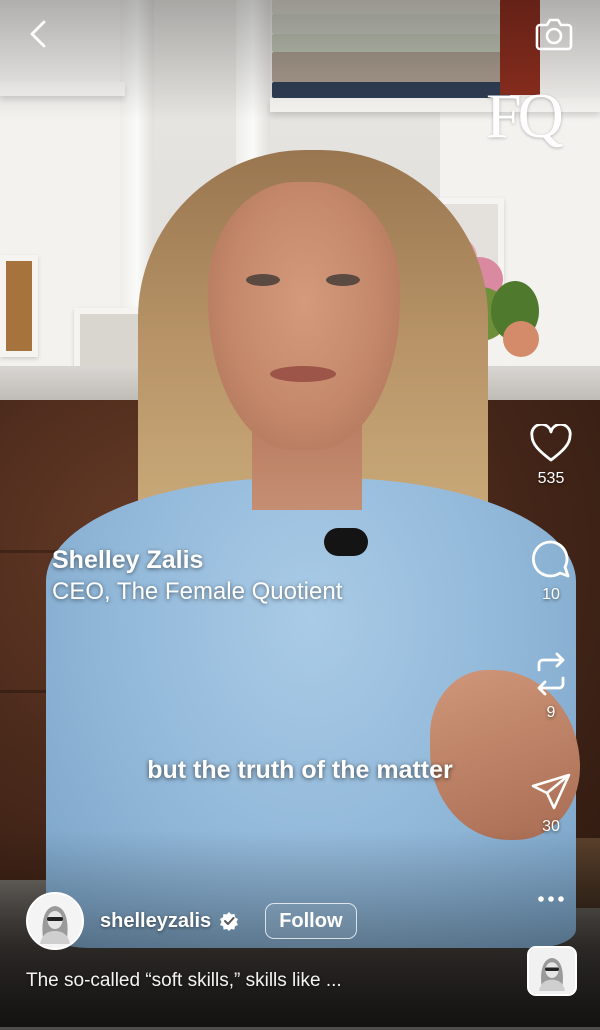 The width and height of the screenshot is (600, 1030). What do you see at coordinates (551, 594) in the screenshot?
I see `comment-count: 10` at bounding box center [551, 594].